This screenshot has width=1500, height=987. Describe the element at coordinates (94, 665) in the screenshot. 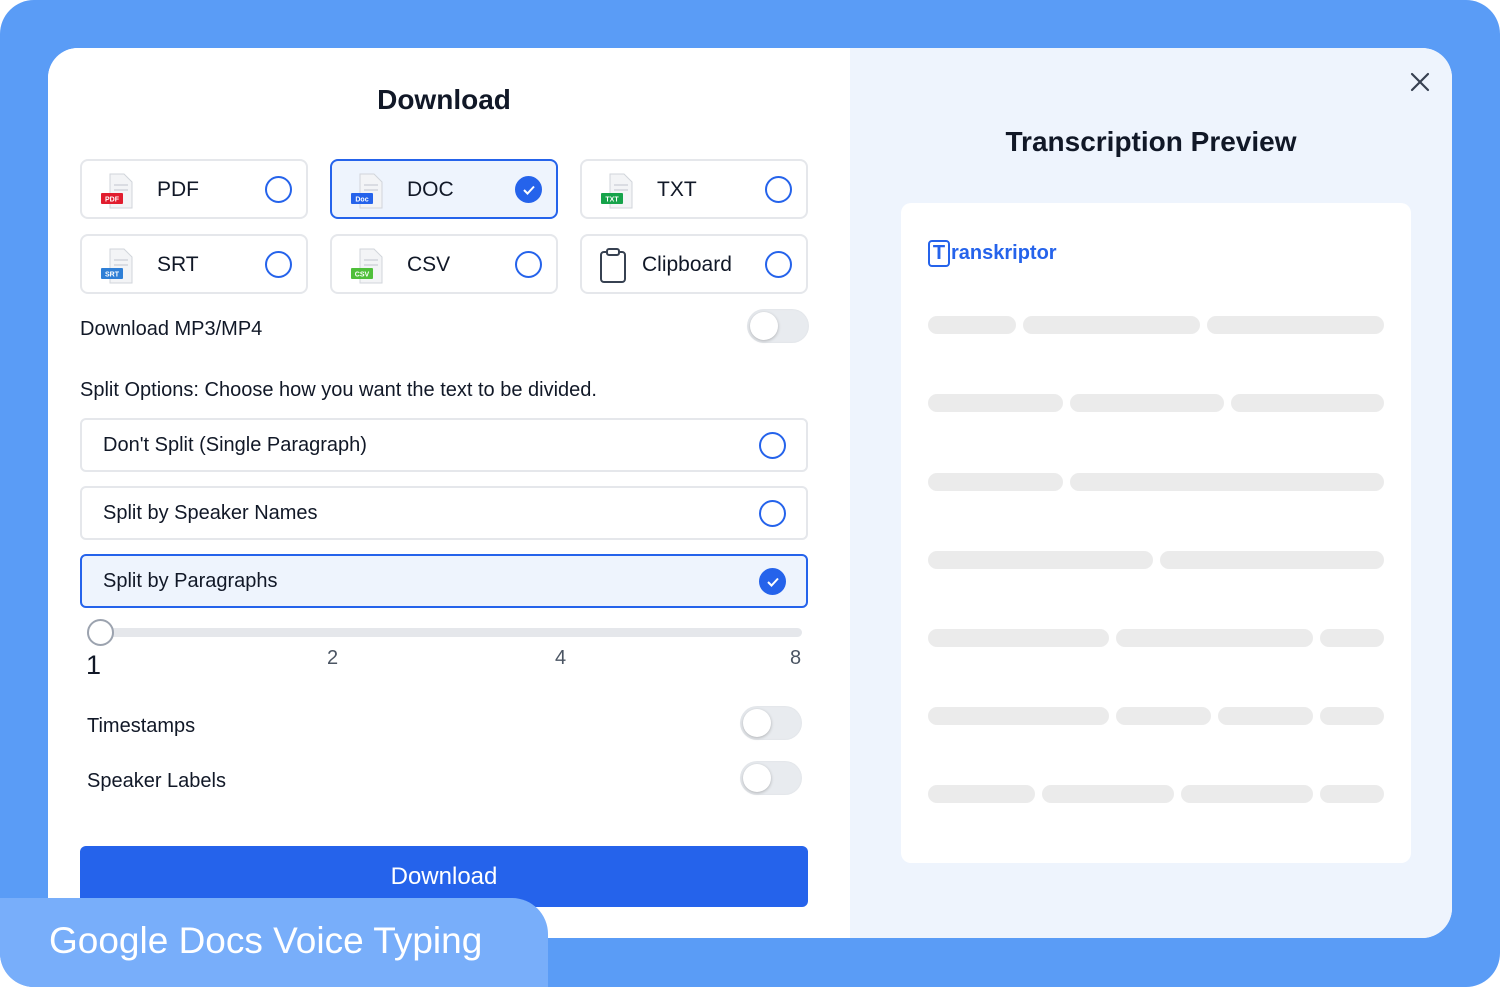

I see `slider-tick-1: 1` at that location.